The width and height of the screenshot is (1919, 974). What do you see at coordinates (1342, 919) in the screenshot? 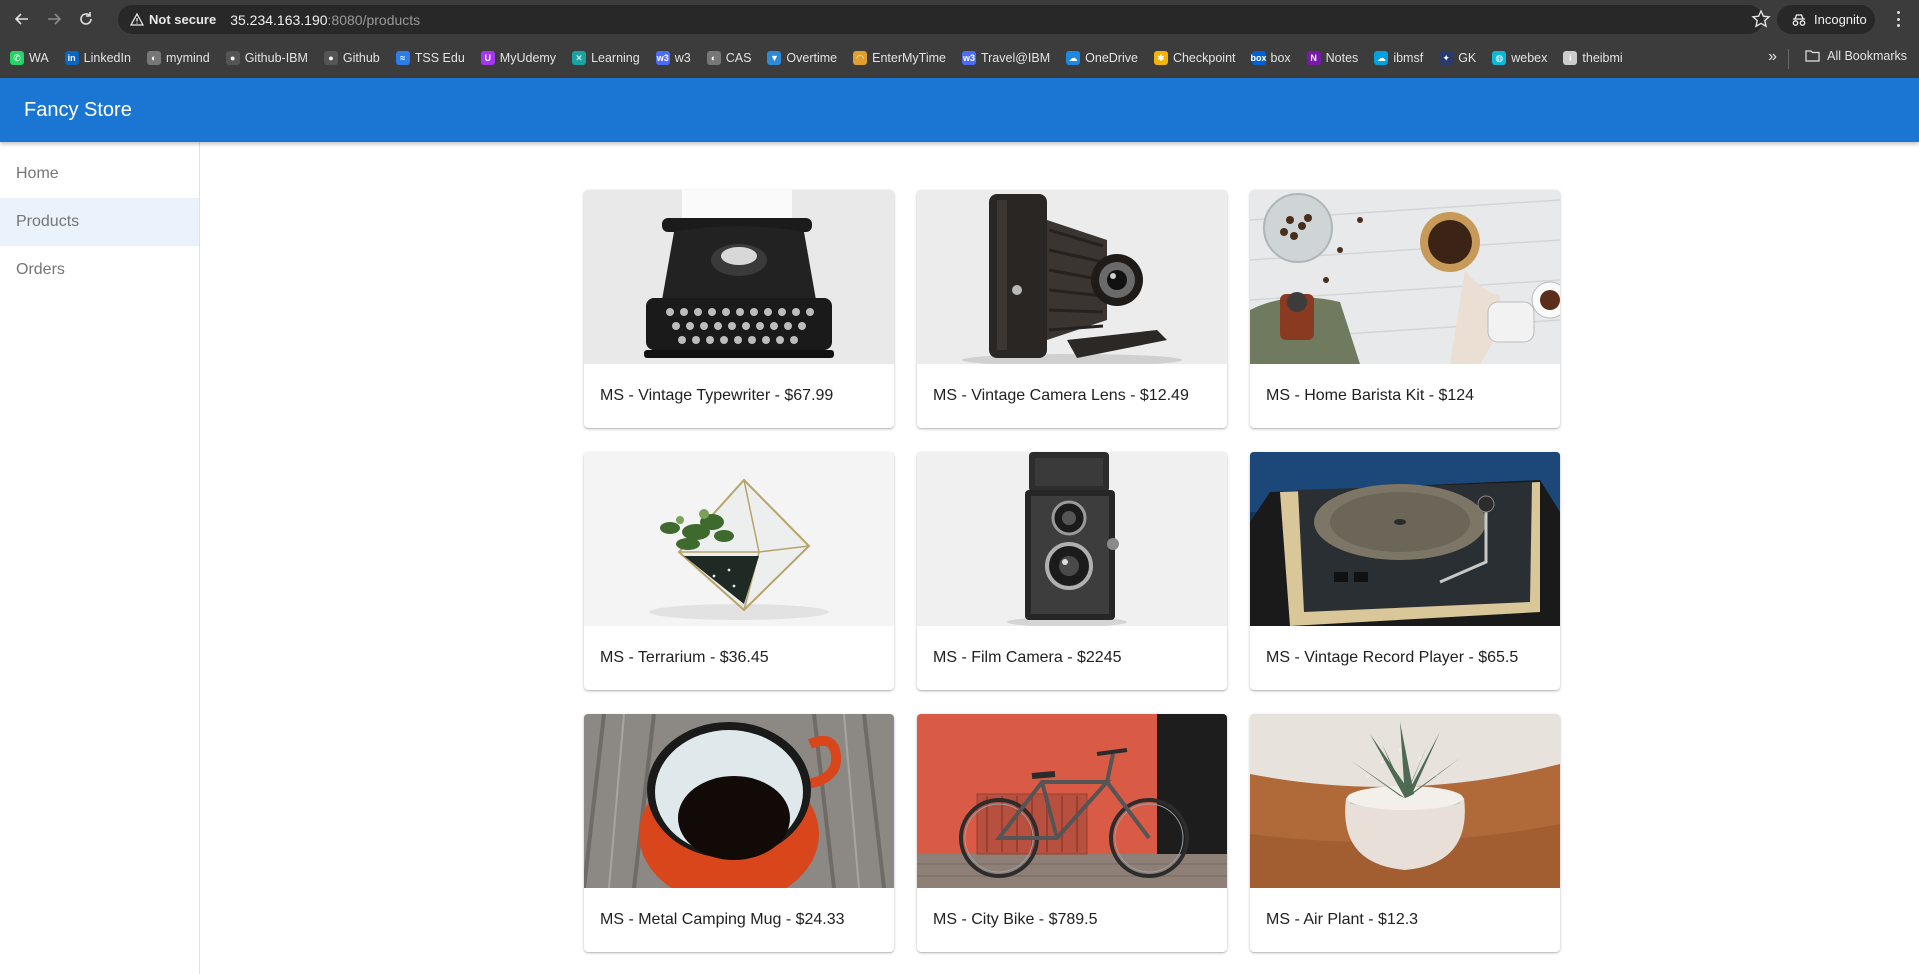
I see `product-title: MS - Air Plant - $12.3` at bounding box center [1342, 919].